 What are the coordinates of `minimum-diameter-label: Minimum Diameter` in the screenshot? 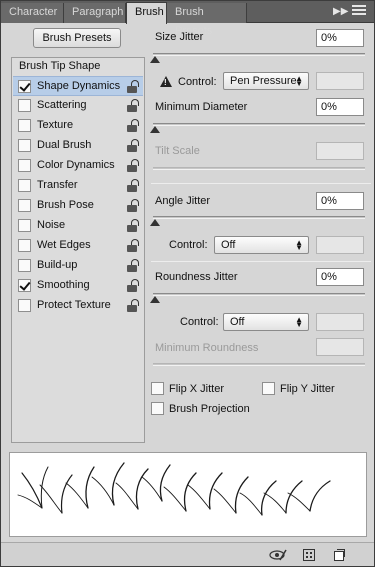 It's located at (201, 107).